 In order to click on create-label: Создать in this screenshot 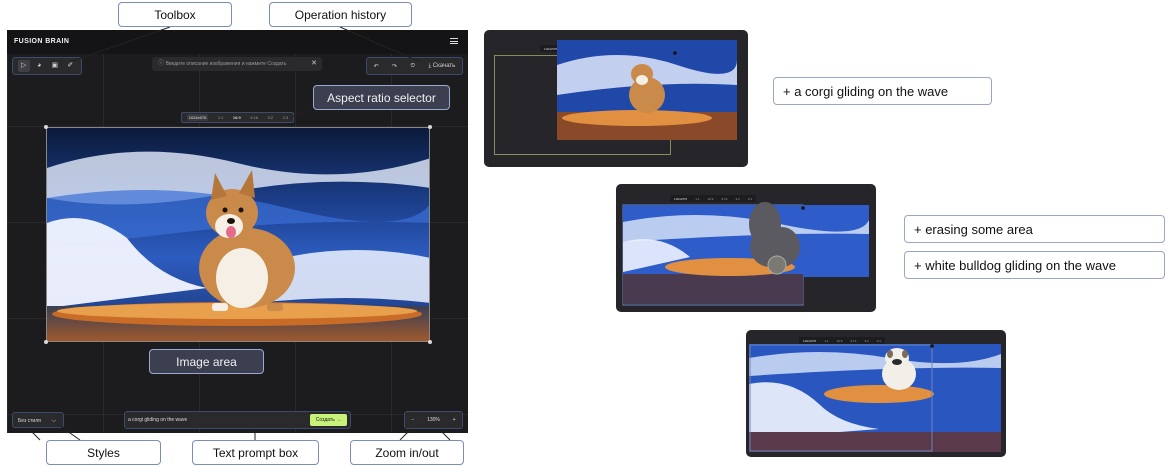, I will do `click(325, 420)`.